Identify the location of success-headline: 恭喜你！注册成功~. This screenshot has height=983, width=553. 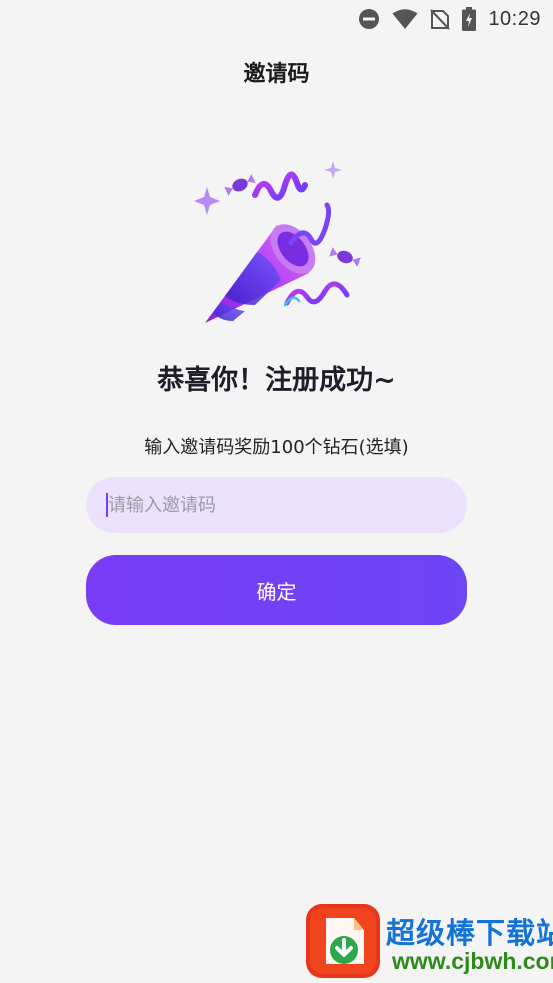
(276, 380).